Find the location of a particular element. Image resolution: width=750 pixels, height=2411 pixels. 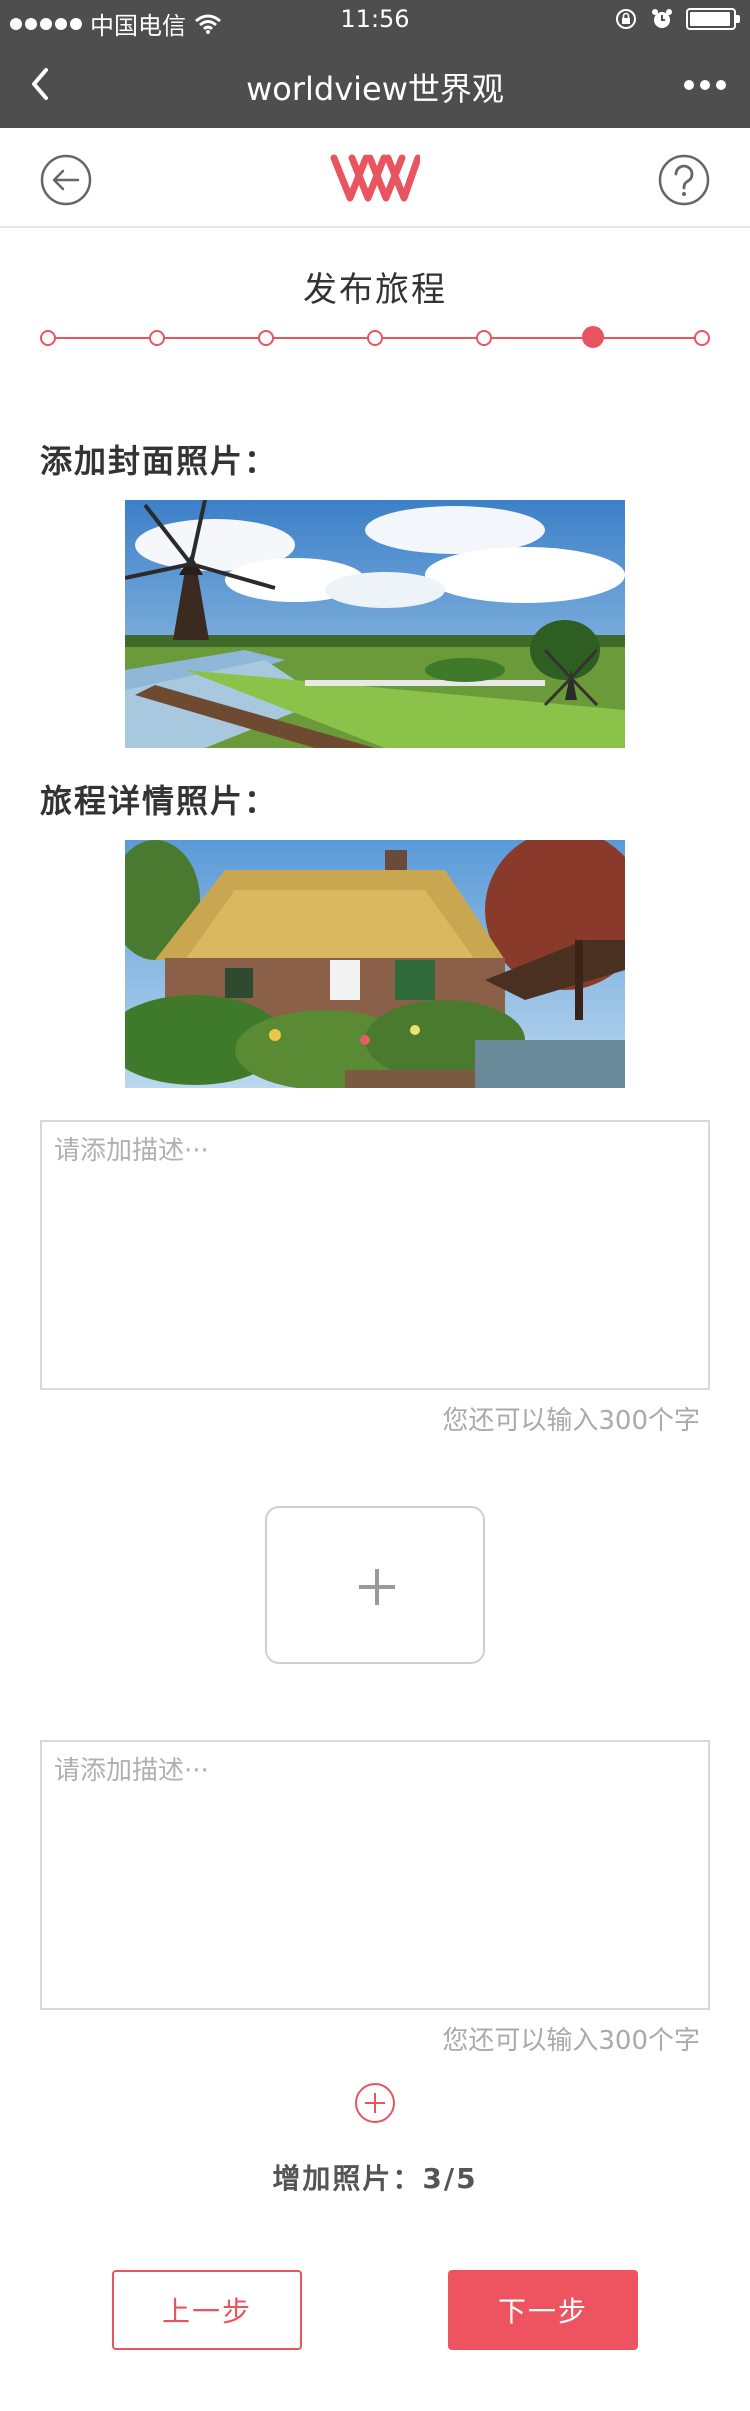

battery-icon is located at coordinates (713, 19).